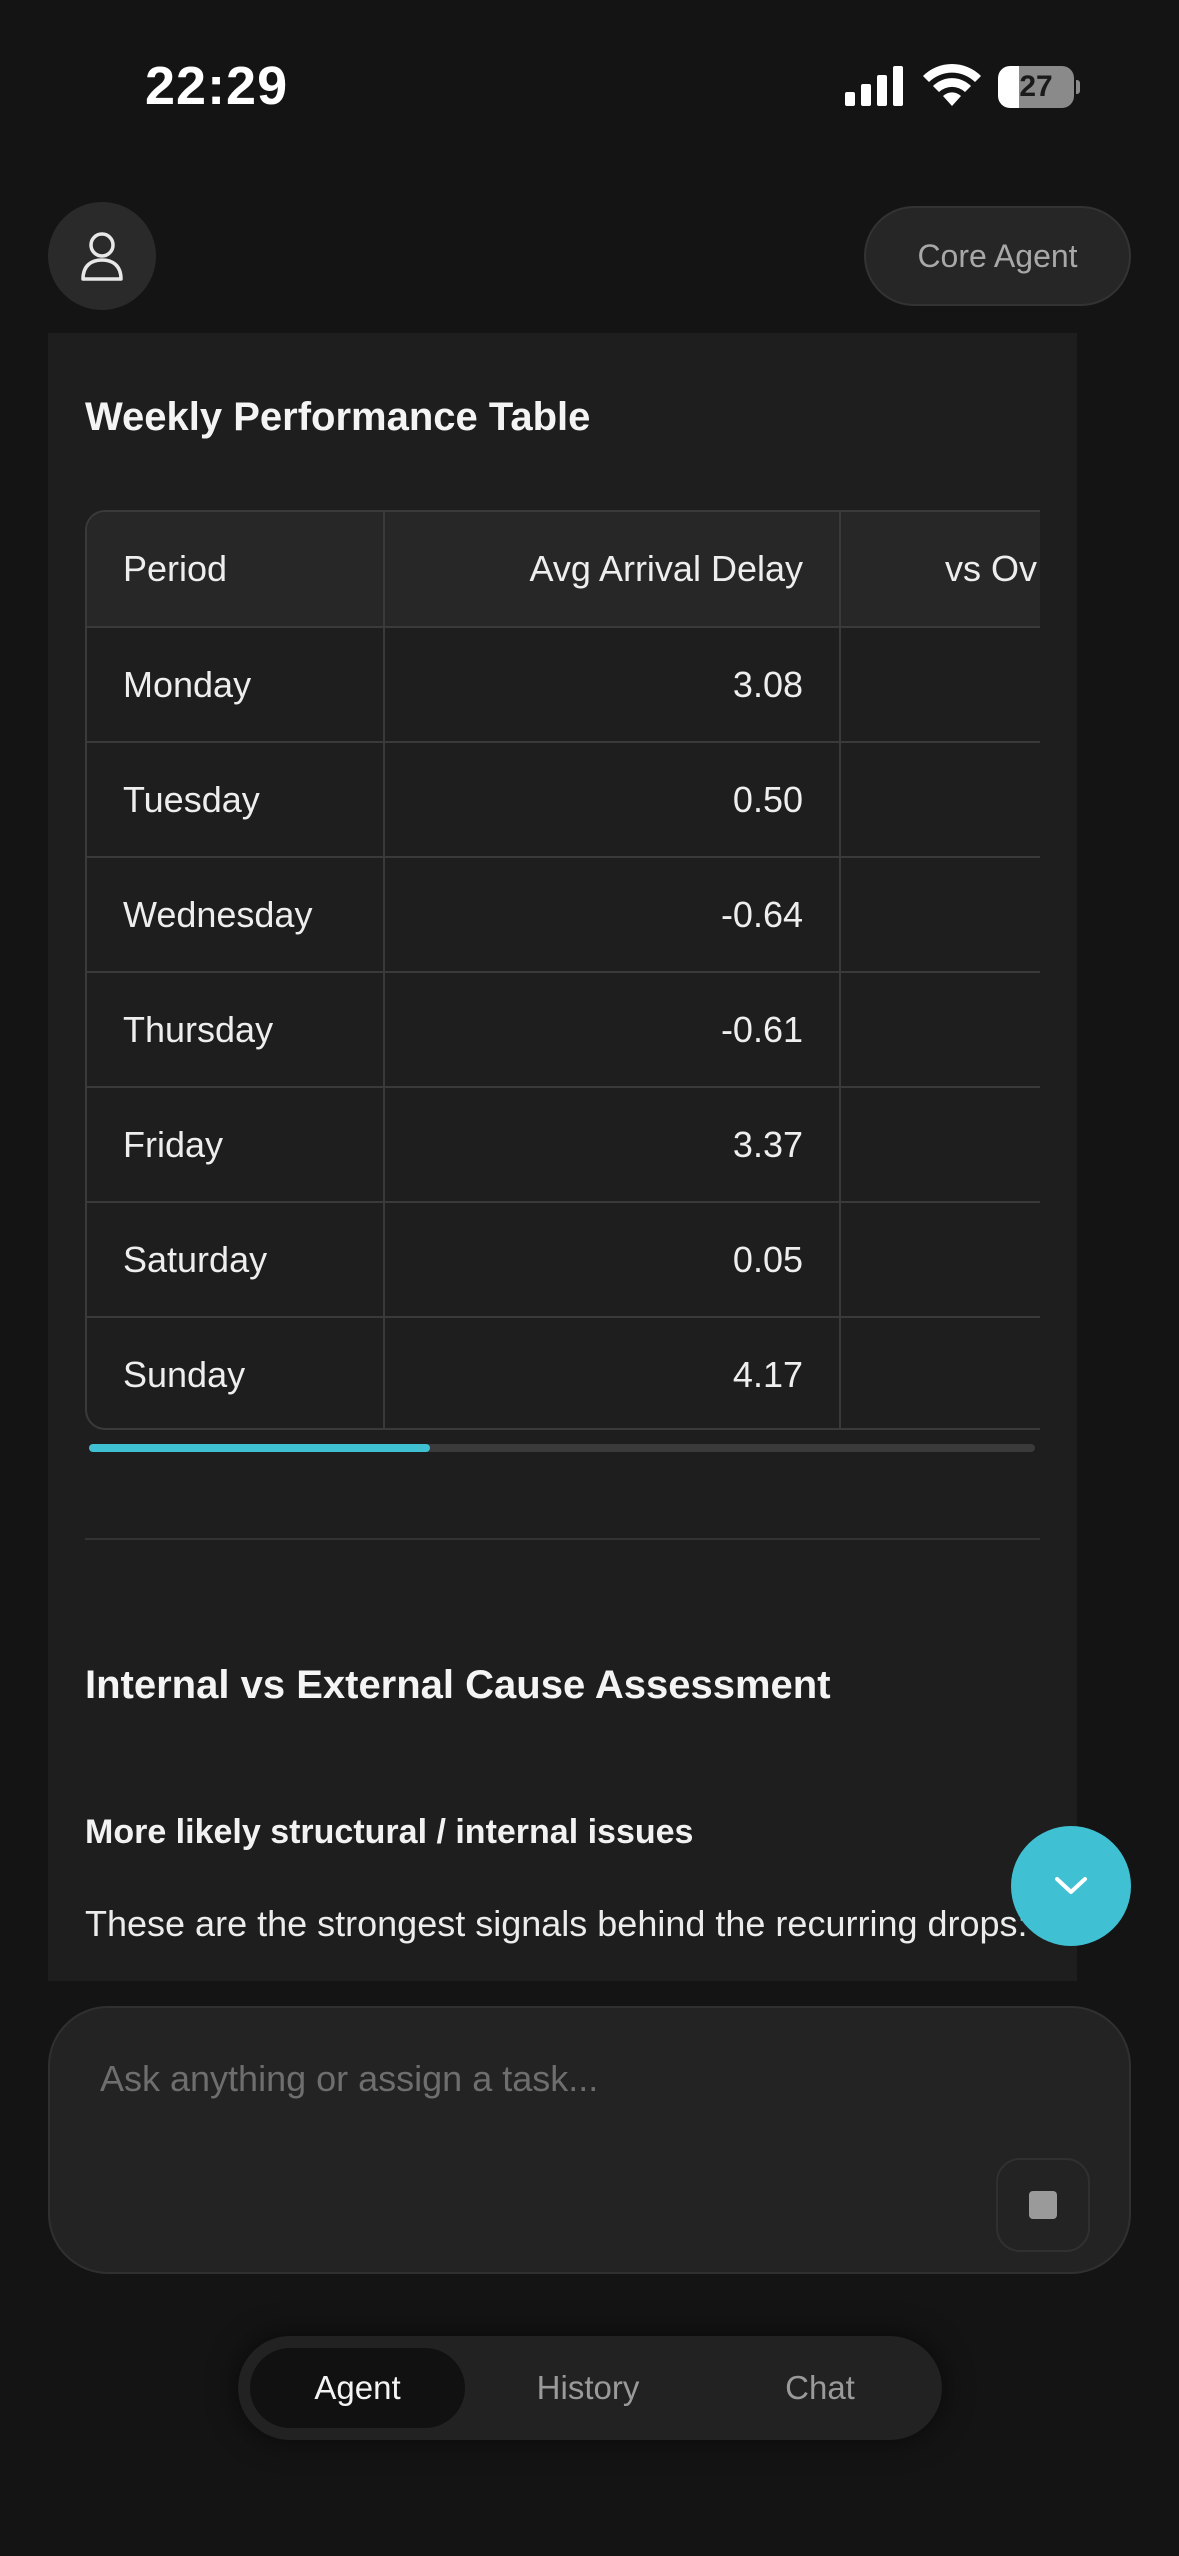 The height and width of the screenshot is (2556, 1179). I want to click on table-row: Saturday 0.05 -, so click(563, 1260).